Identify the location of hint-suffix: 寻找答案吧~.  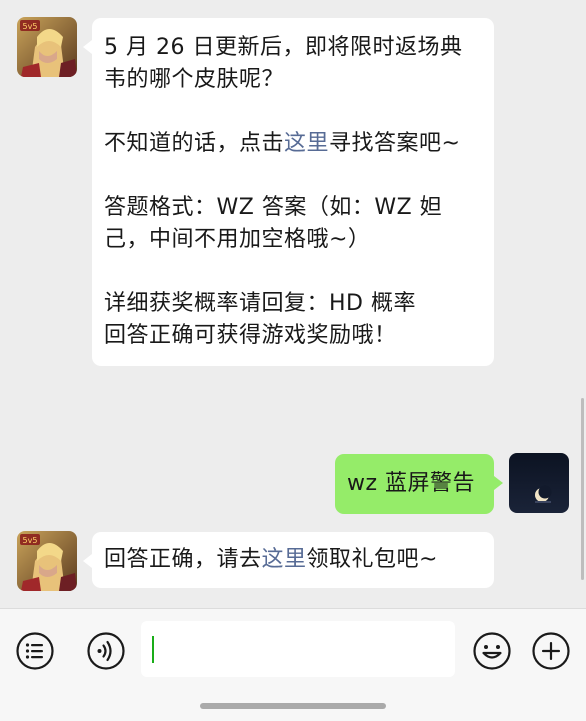
(395, 143).